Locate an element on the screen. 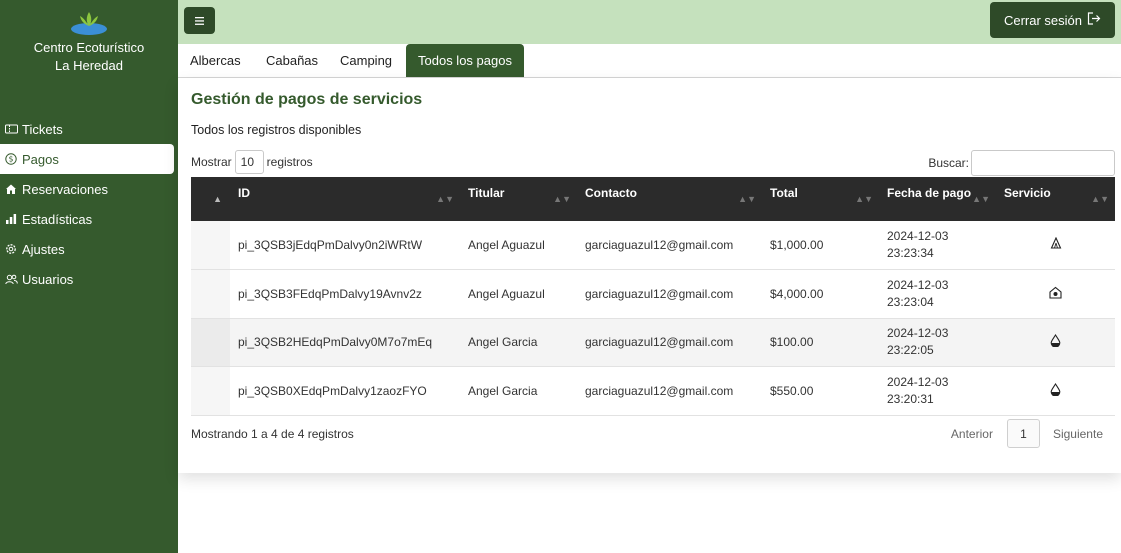  tent-icon is located at coordinates (1056, 243).